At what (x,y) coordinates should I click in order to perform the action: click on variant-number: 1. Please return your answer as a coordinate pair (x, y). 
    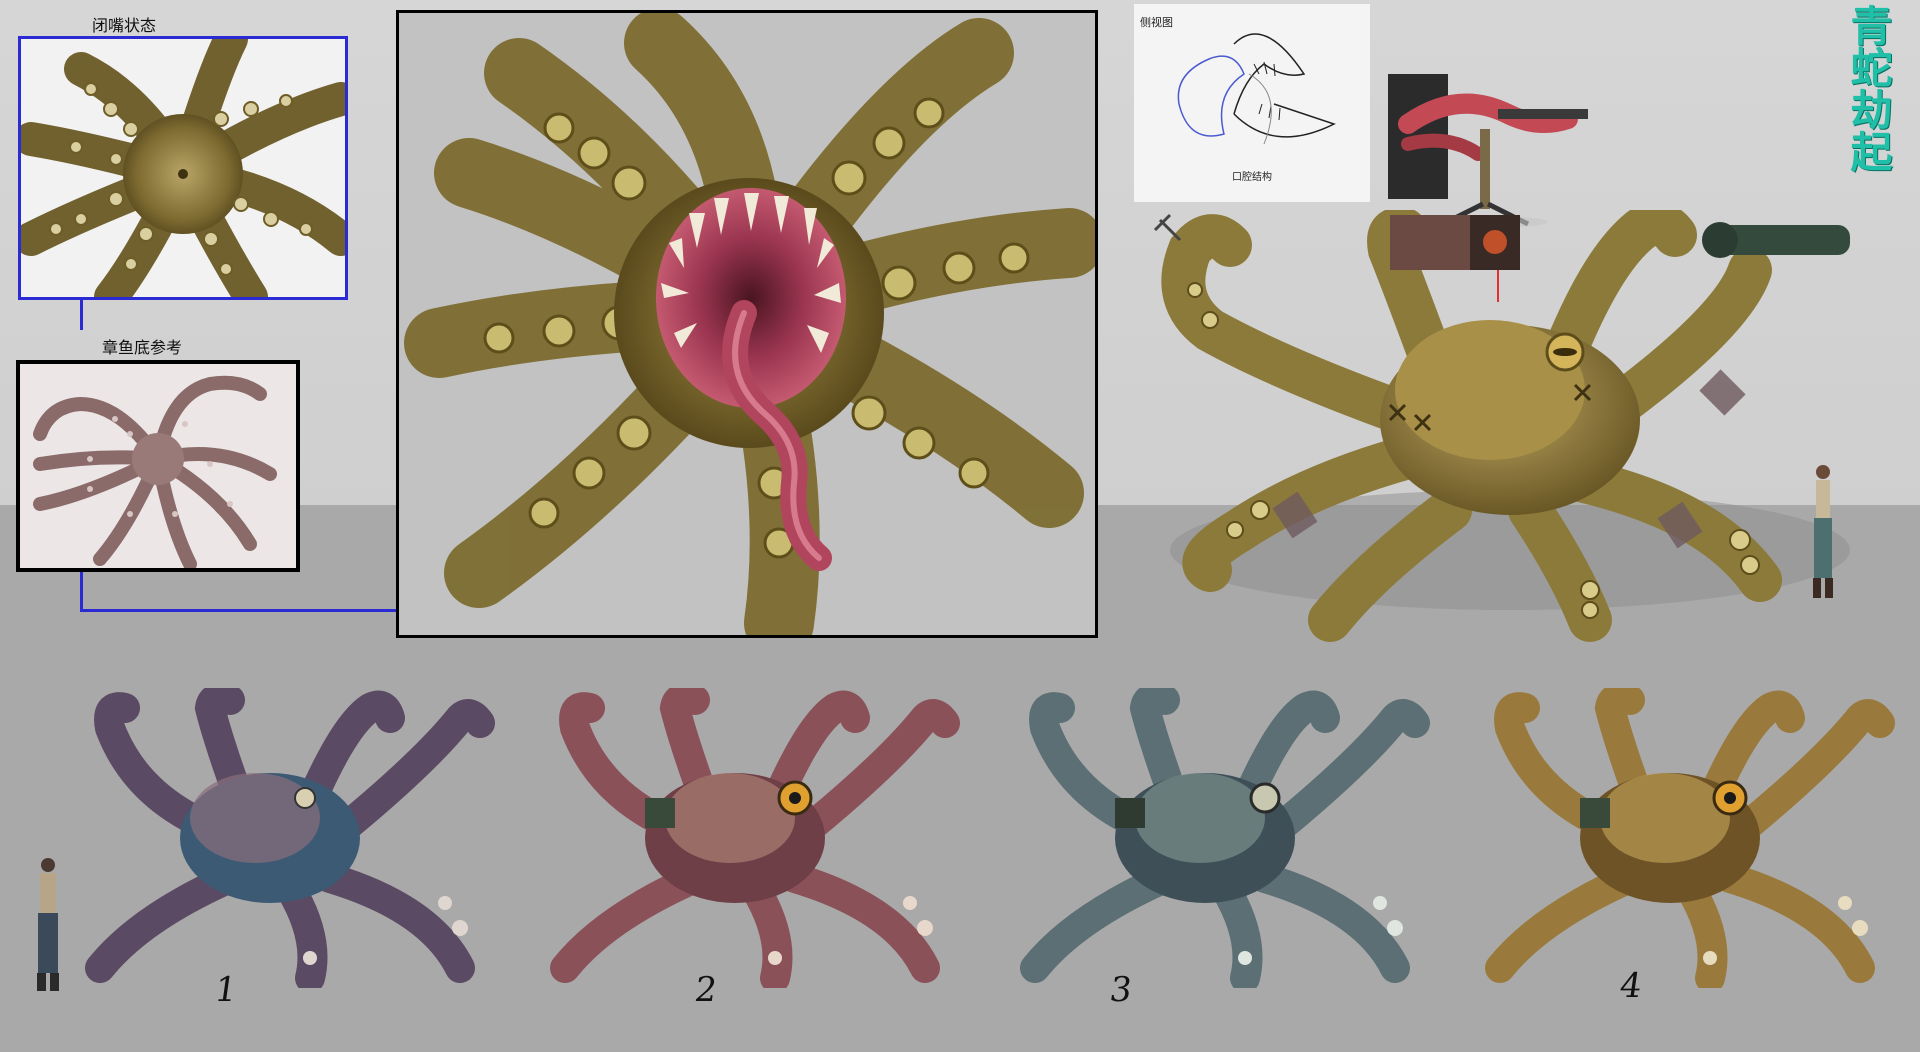
    Looking at the image, I should click on (226, 990).